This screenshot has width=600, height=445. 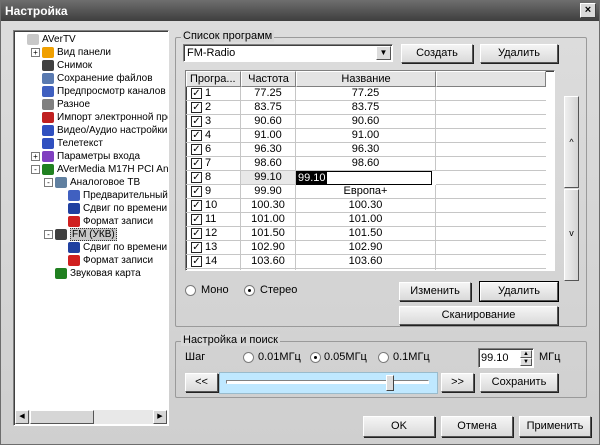 What do you see at coordinates (67, 65) in the screenshot?
I see `tree-item: Снимок` at bounding box center [67, 65].